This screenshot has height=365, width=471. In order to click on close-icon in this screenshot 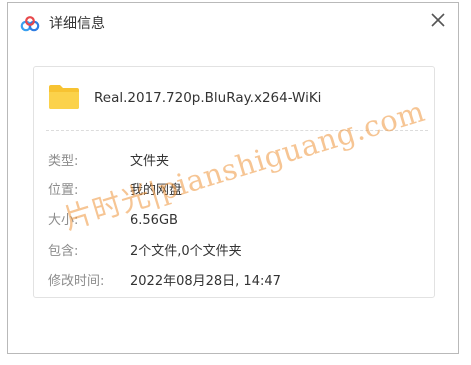, I will do `click(438, 20)`.